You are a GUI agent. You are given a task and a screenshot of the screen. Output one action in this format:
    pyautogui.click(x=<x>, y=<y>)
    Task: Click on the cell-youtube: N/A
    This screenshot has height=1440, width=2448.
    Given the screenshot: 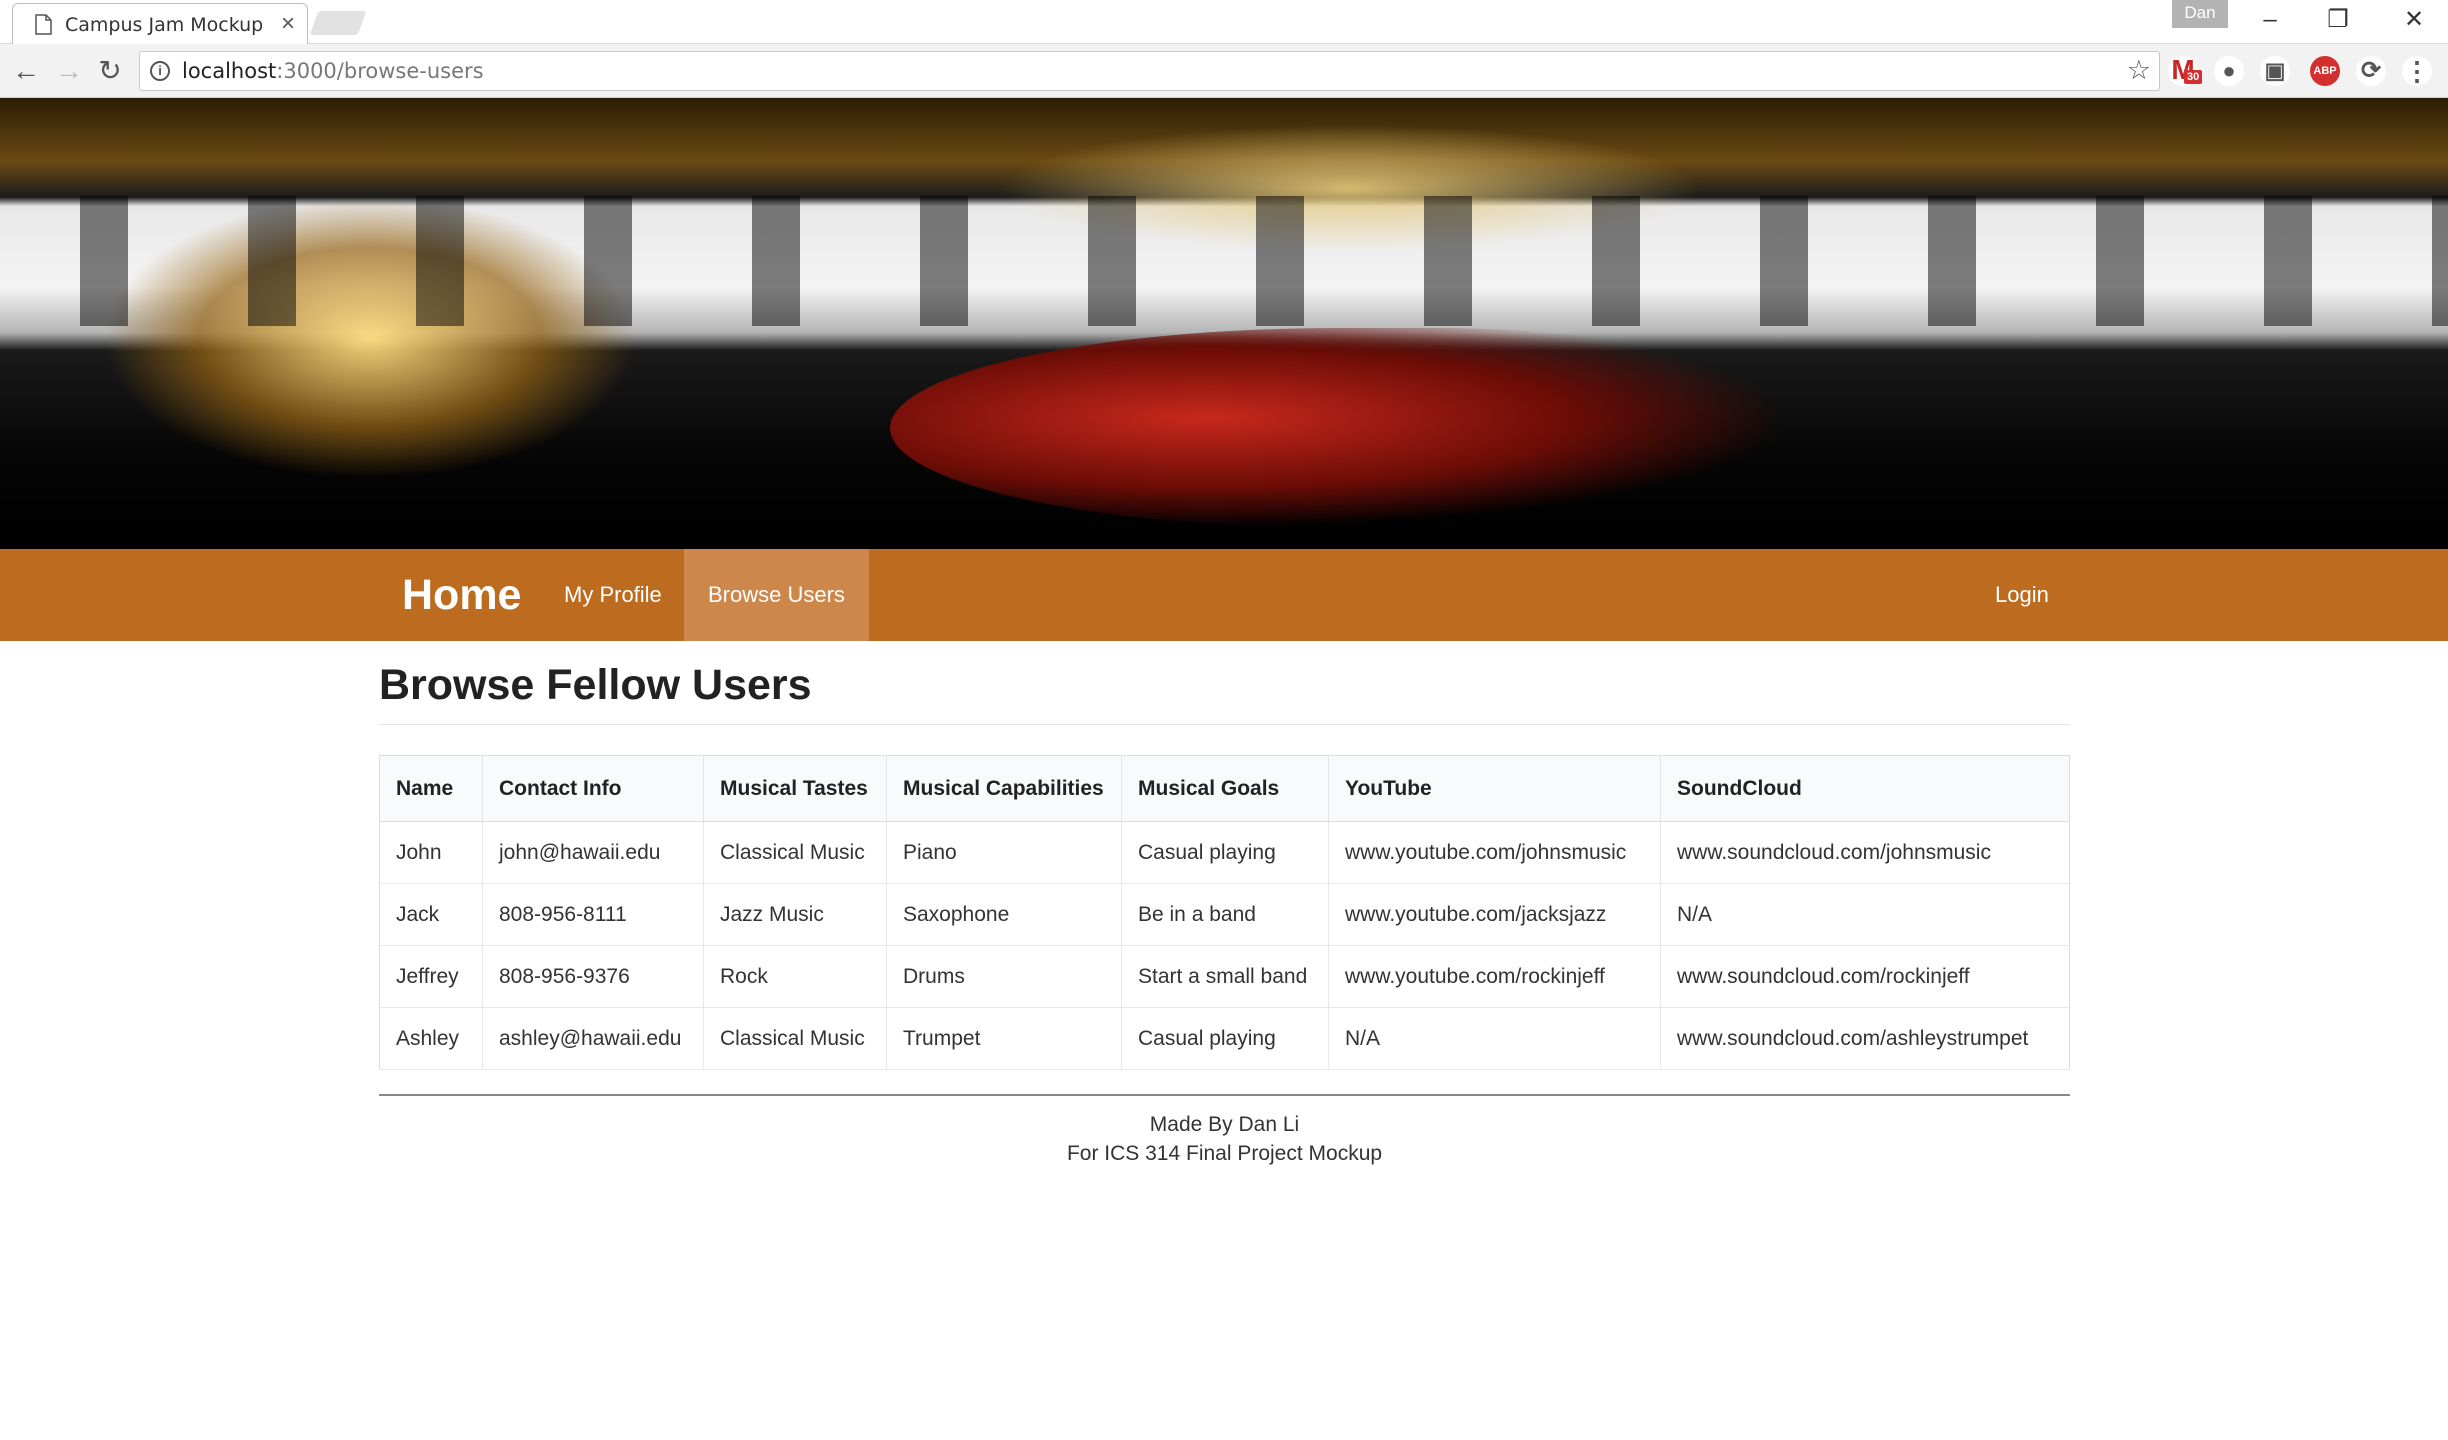 What is the action you would take?
    pyautogui.click(x=1494, y=1038)
    